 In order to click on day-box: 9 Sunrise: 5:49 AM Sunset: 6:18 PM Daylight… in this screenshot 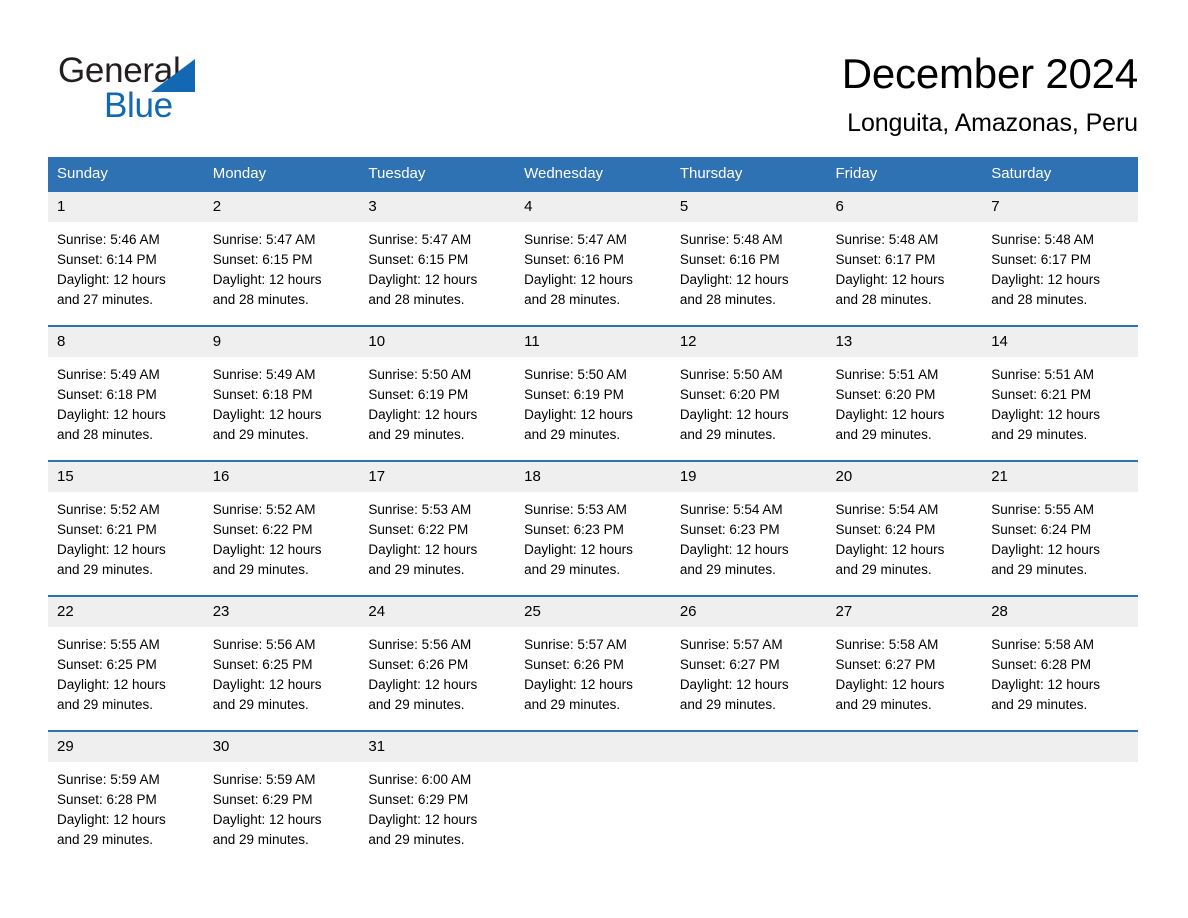, I will do `click(281, 393)`.